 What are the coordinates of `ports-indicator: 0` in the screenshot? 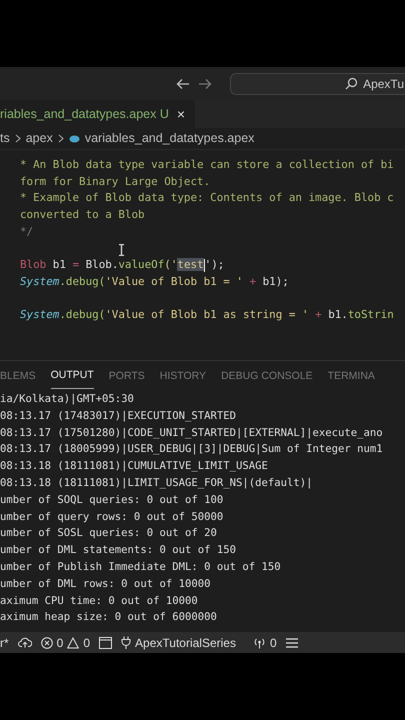 It's located at (264, 643).